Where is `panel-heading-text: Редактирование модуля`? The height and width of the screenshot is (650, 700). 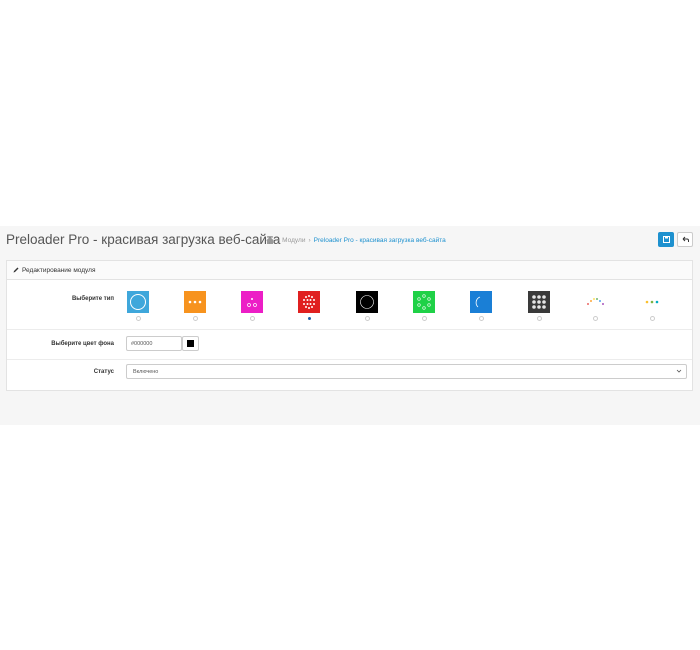
panel-heading-text: Редактирование модуля is located at coordinates (59, 270).